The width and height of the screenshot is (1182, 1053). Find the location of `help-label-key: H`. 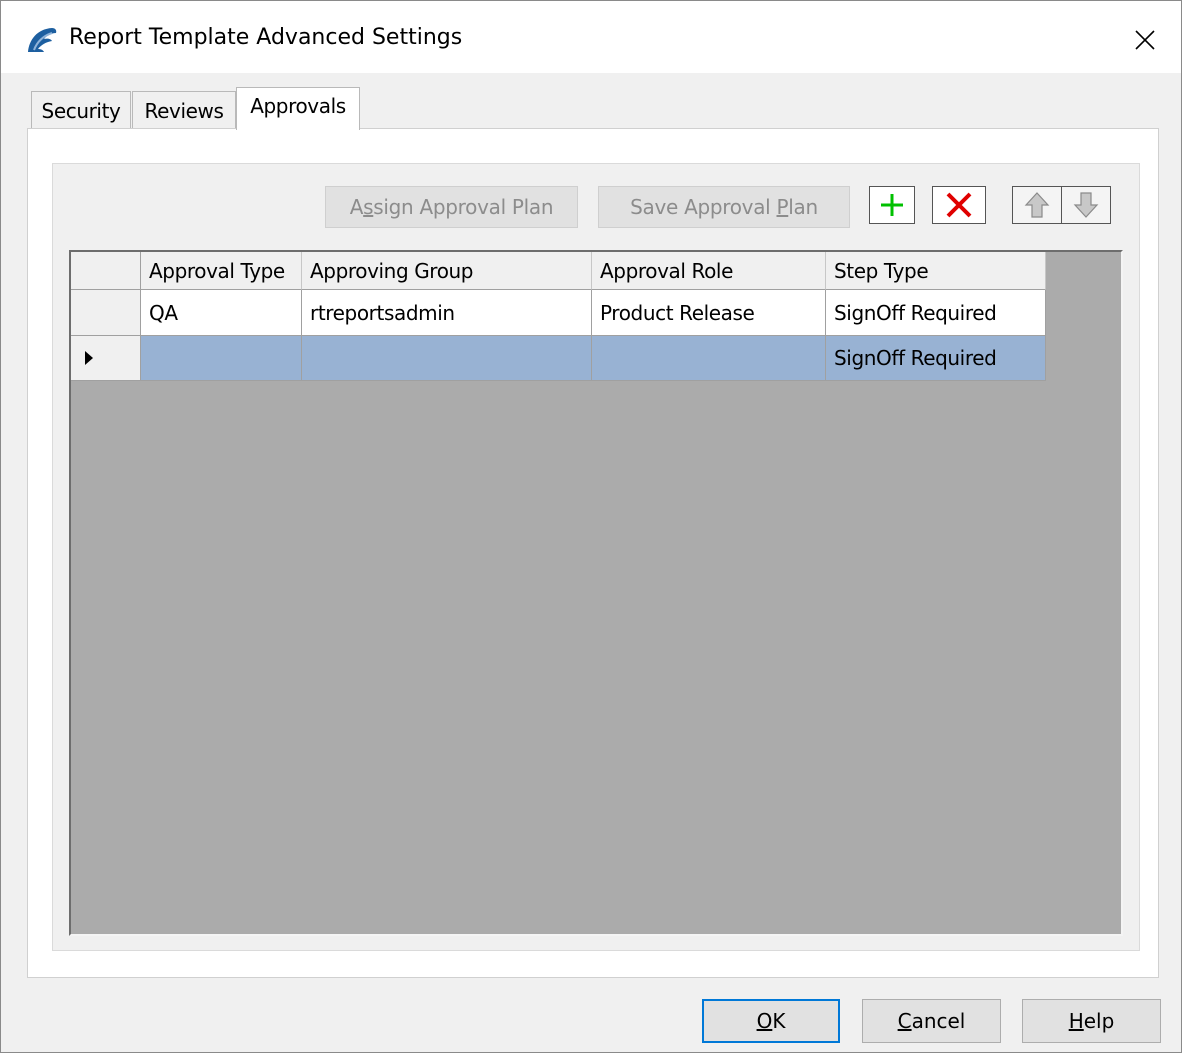

help-label-key: H is located at coordinates (1076, 1021).